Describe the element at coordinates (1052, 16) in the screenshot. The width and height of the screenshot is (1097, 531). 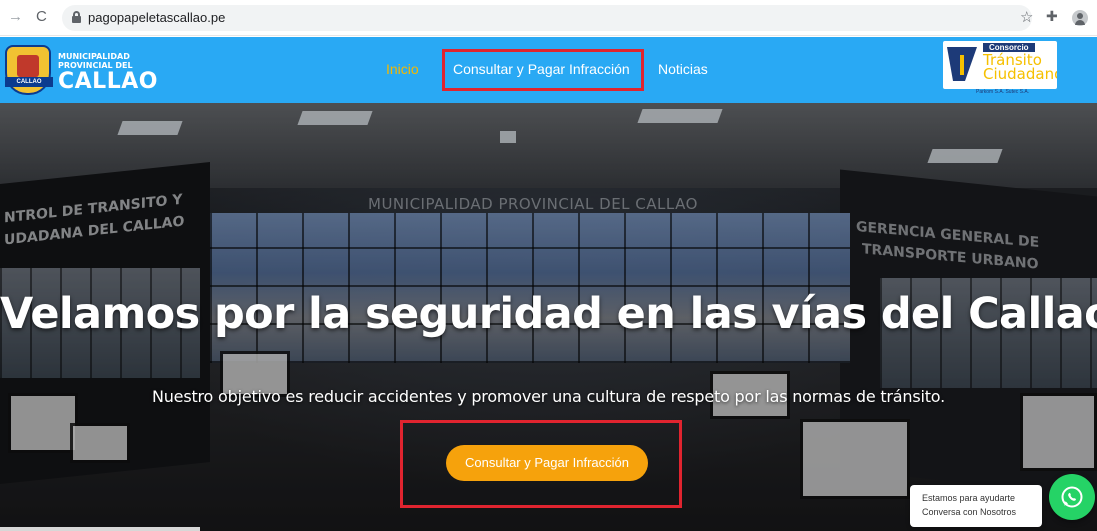
I see `extensions-puzzle-icon: ✚` at that location.